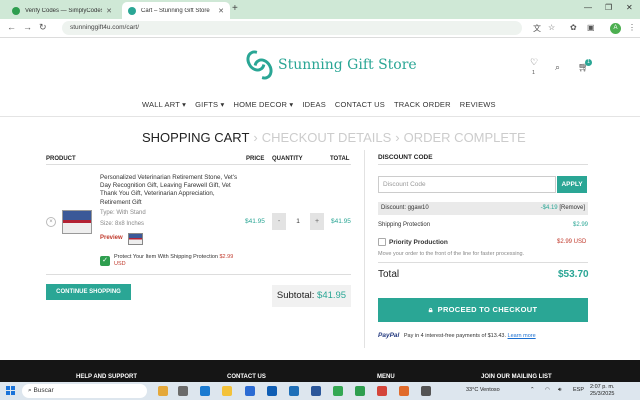 The height and width of the screenshot is (400, 640). I want to click on footer-mailing-heading: JOIN OUR MAILING LIST, so click(516, 377).